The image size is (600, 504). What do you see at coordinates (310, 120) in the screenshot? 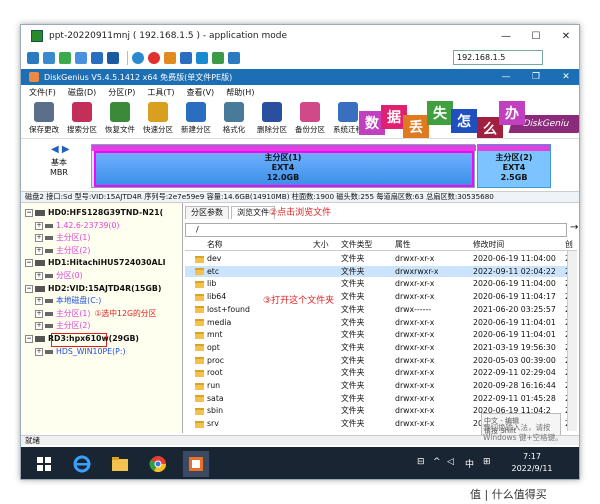
I see `toolbar-button-7: 备份分区` at bounding box center [310, 120].